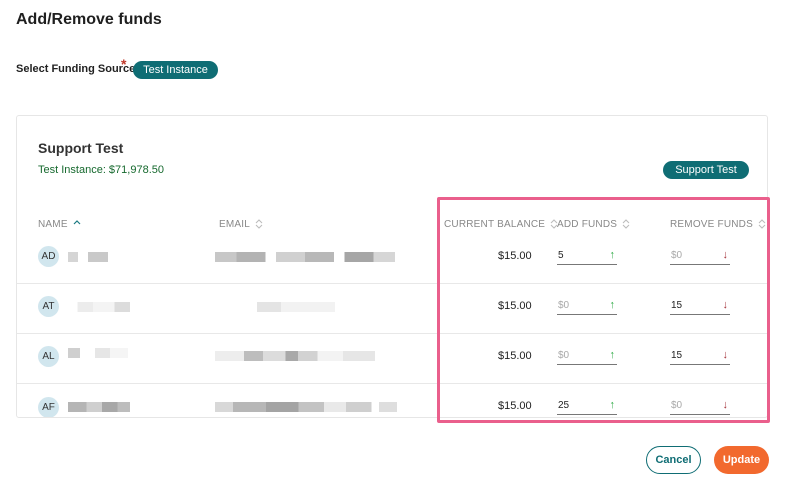 The height and width of the screenshot is (481, 788). What do you see at coordinates (77, 222) in the screenshot?
I see `sort-asc-icon` at bounding box center [77, 222].